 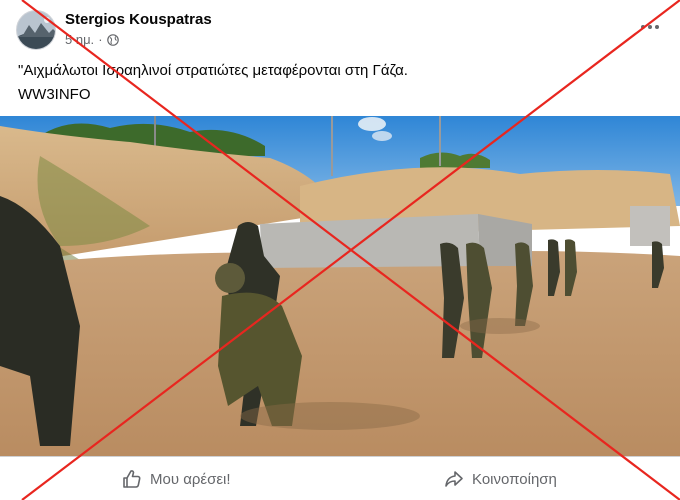 I want to click on post-meta: 5 ημ. ·, so click(x=92, y=39).